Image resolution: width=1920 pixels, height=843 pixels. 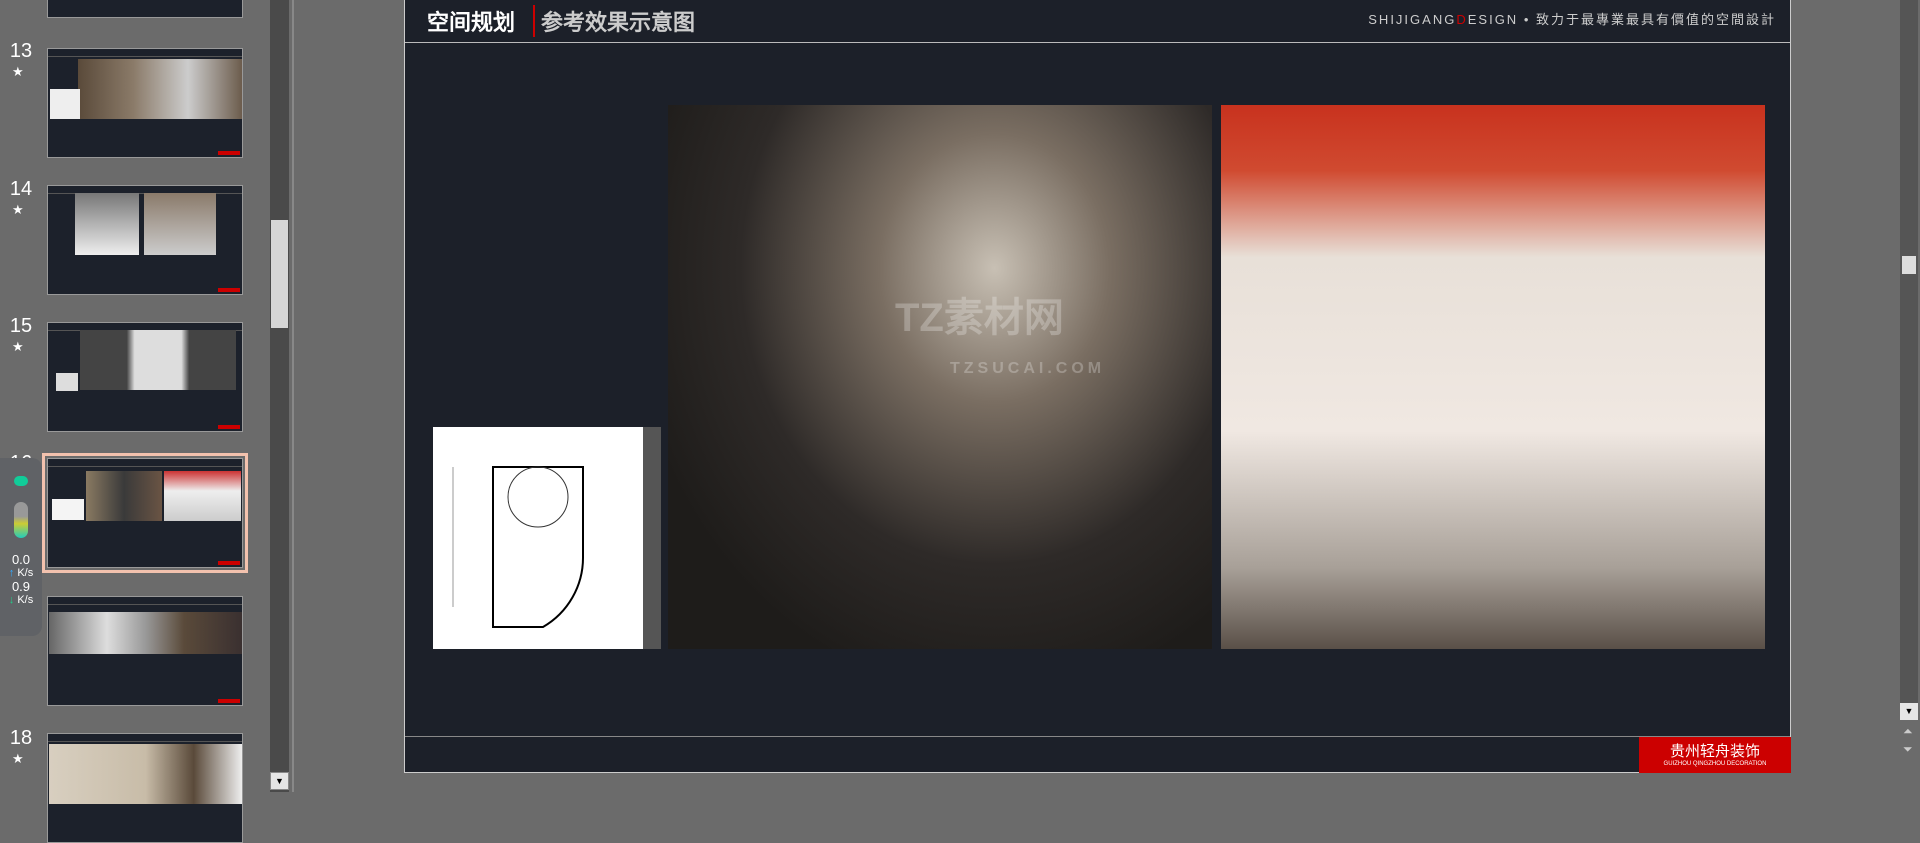 What do you see at coordinates (21, 547) in the screenshot?
I see `network-speed-widget: 0.0 ↑ K/s 0.9 ↓ K/s` at bounding box center [21, 547].